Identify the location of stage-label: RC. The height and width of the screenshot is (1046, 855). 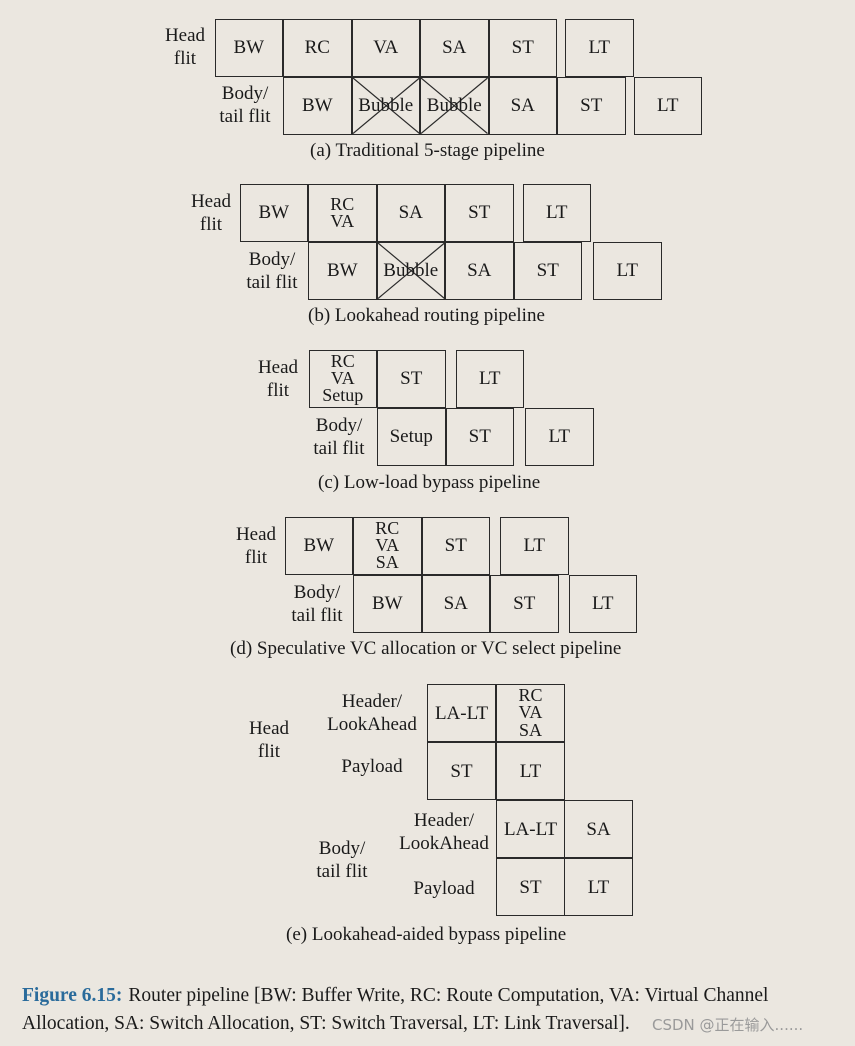
(317, 48).